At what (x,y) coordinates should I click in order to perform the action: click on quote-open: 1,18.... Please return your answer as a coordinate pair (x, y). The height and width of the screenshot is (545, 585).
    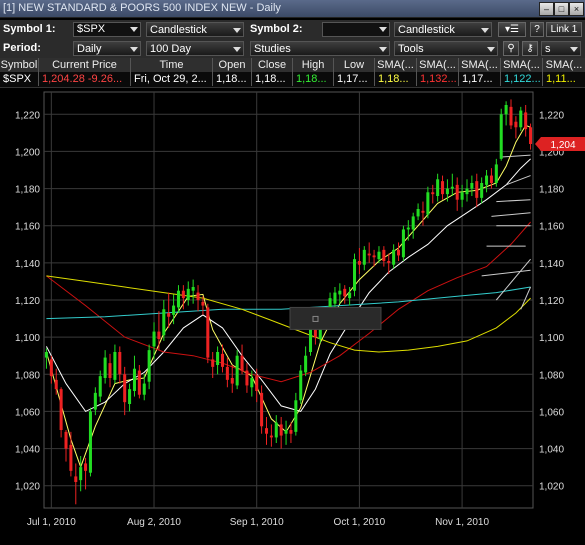
    Looking at the image, I should click on (232, 79).